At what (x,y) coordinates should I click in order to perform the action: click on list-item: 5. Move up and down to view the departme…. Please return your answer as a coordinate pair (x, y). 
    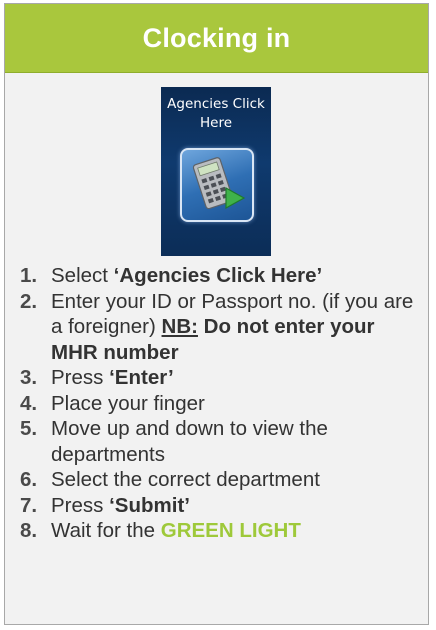
    Looking at the image, I should click on (222, 441).